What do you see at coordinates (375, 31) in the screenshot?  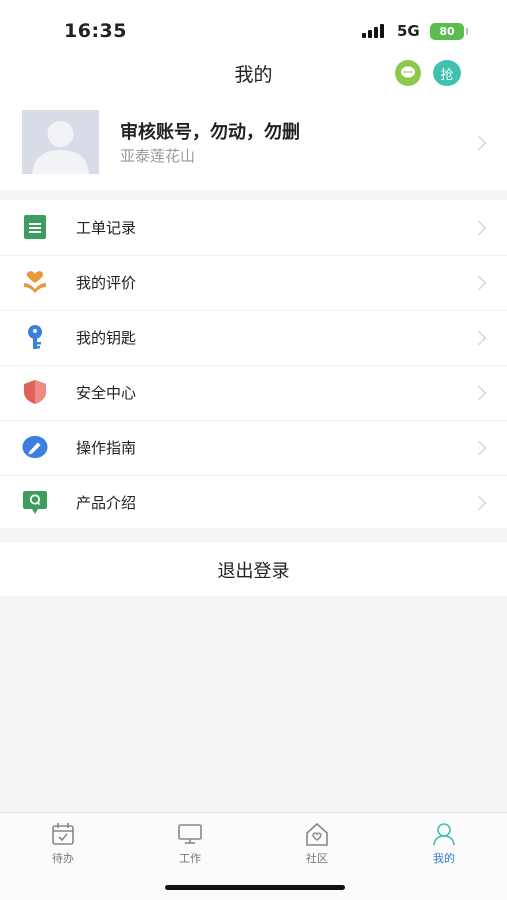 I see `signal-icon` at bounding box center [375, 31].